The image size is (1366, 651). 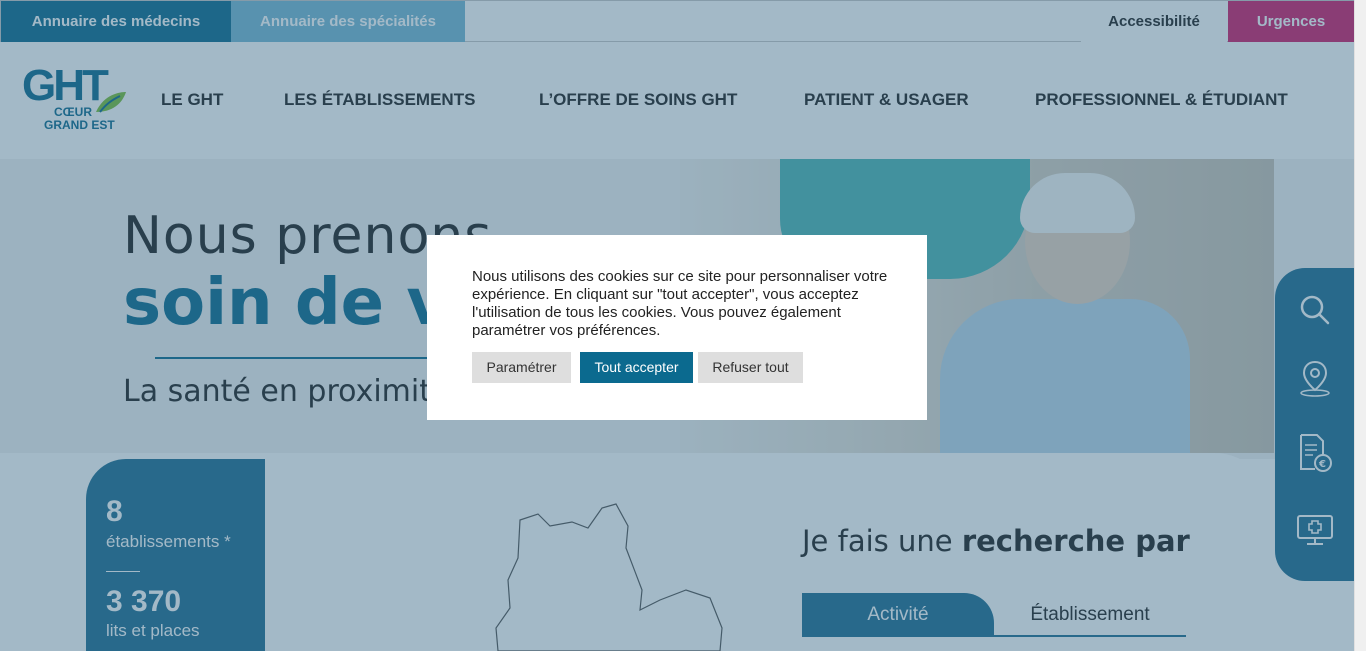 I want to click on page-scrollbar, so click(x=1360, y=325).